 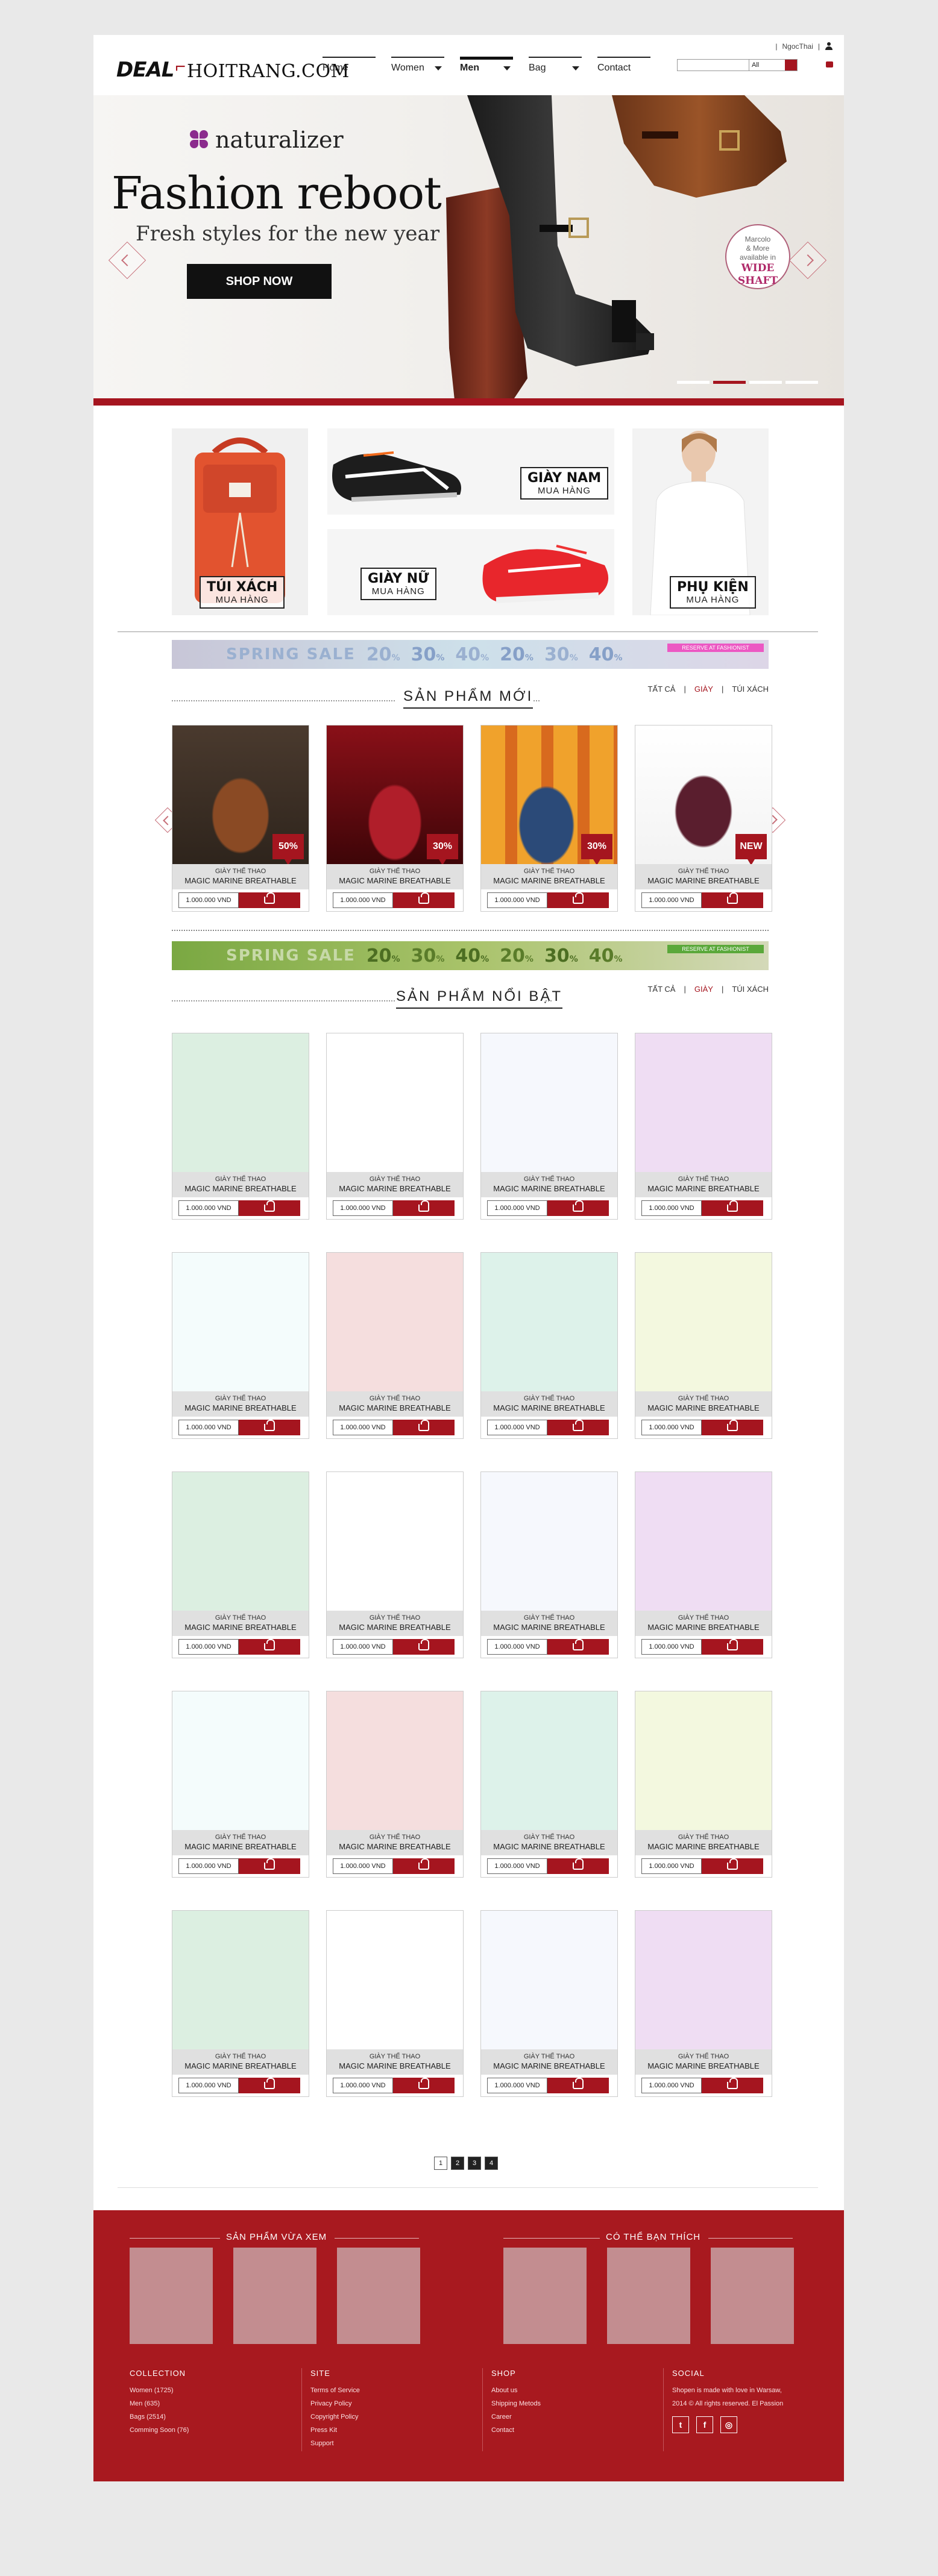 I want to click on nav-item-contact: Contact, so click(x=623, y=65).